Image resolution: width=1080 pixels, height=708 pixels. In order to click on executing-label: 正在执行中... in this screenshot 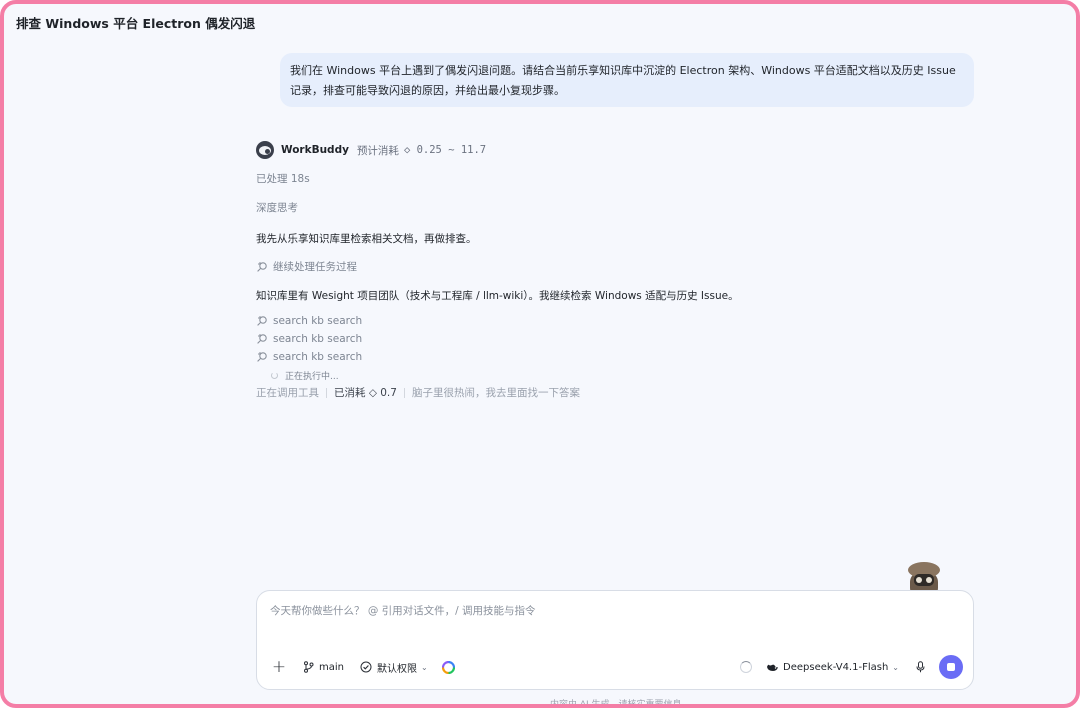, I will do `click(312, 377)`.